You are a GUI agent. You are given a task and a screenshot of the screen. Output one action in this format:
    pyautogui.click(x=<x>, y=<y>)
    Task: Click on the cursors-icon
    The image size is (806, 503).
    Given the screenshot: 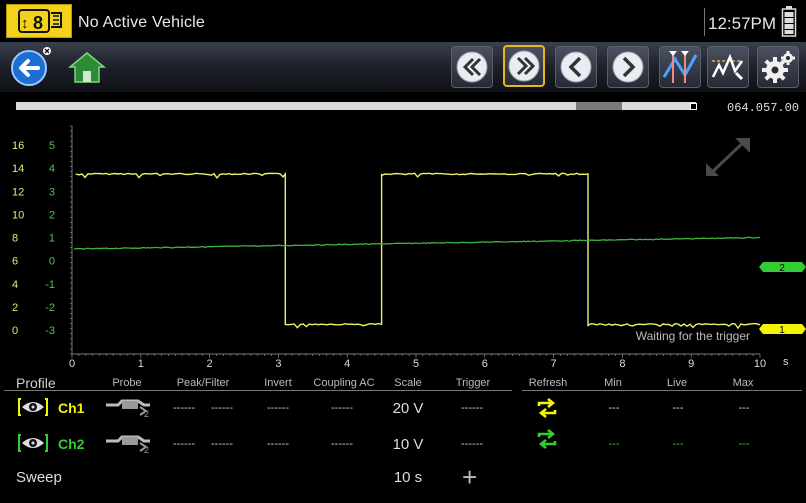 What is the action you would take?
    pyautogui.click(x=680, y=67)
    